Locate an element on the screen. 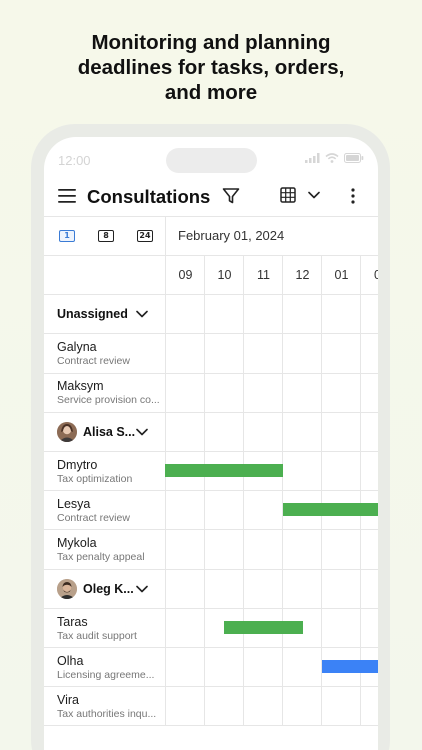  date-label: February 01, 2024 is located at coordinates (231, 235).